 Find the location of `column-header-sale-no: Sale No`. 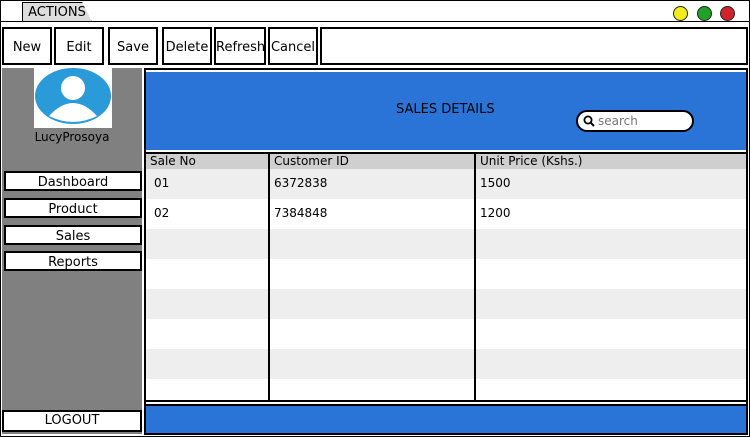

column-header-sale-no: Sale No is located at coordinates (171, 161).